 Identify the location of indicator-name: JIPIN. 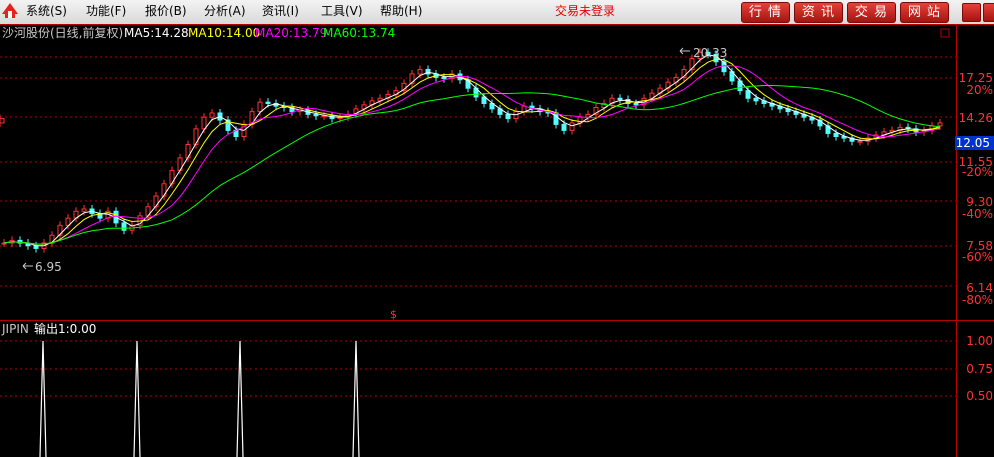
(15, 329).